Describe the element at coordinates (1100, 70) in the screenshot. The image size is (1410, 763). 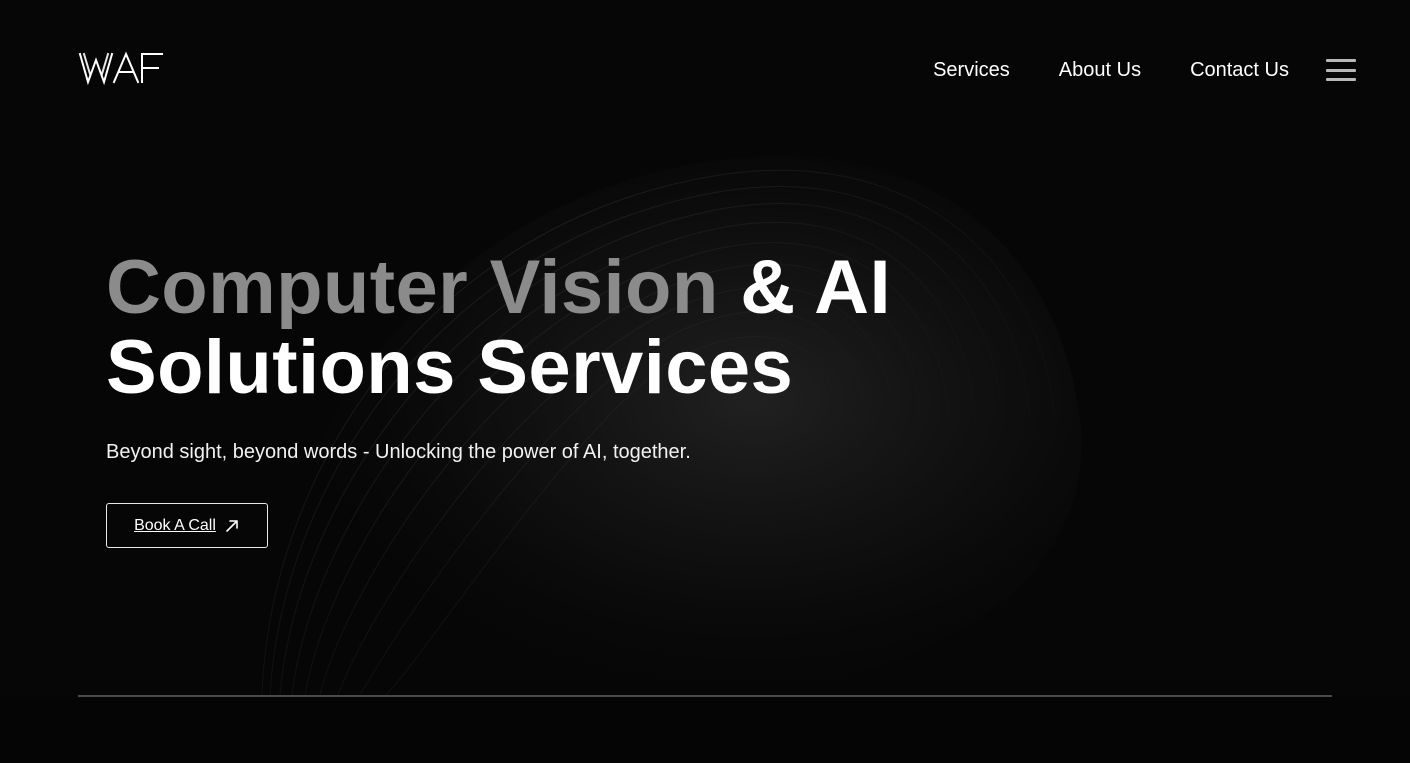
I see `nav-about-us: About Us` at that location.